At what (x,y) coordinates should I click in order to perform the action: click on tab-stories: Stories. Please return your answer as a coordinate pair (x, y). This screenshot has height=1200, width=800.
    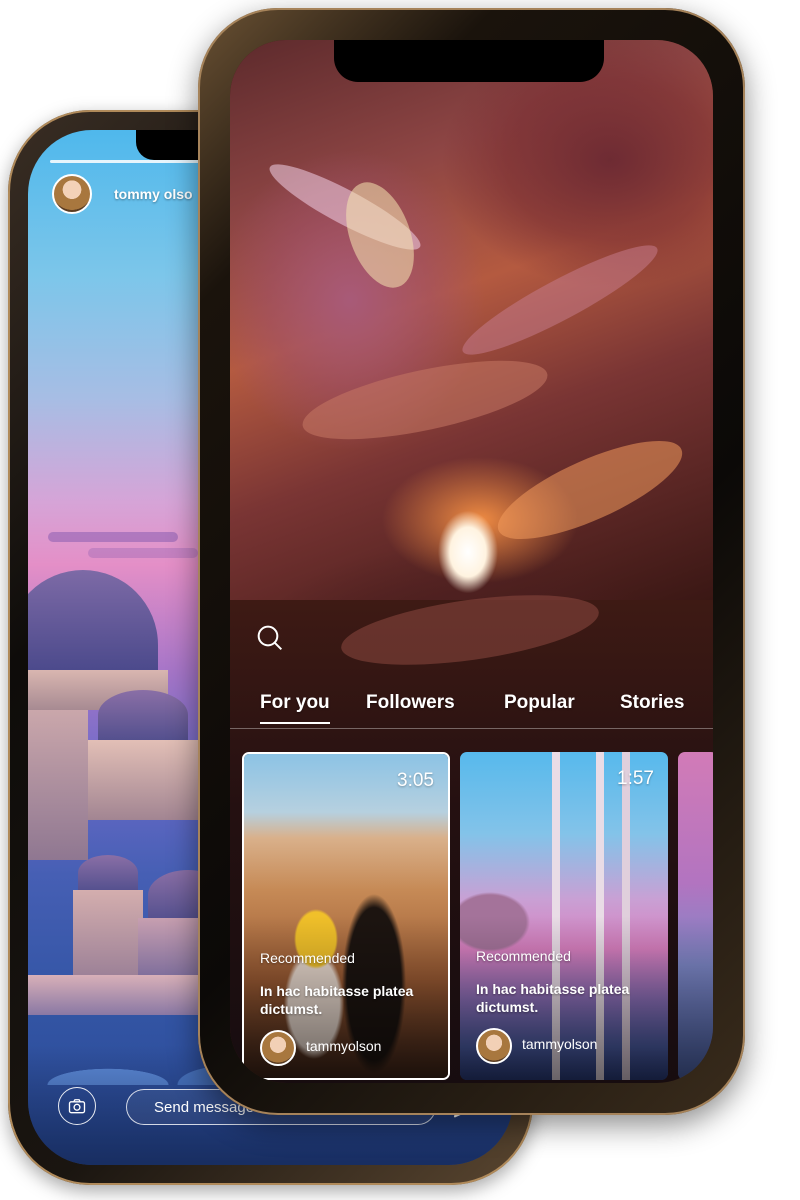
    Looking at the image, I should click on (652, 703).